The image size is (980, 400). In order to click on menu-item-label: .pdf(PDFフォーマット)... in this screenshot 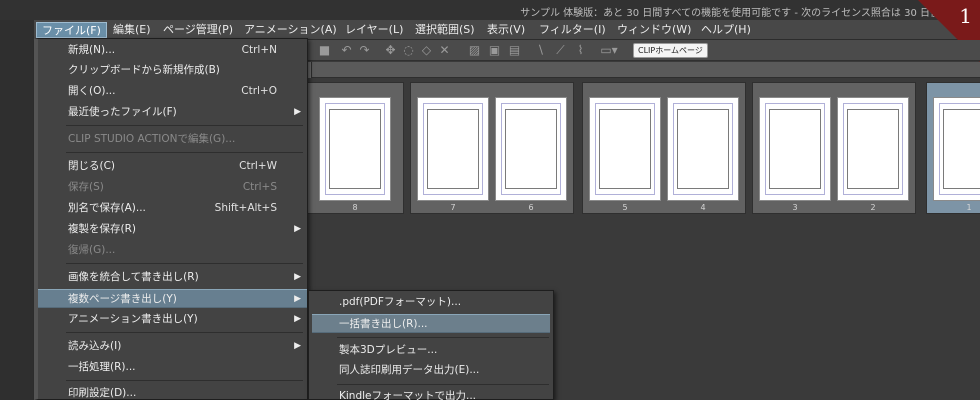, I will do `click(400, 302)`.